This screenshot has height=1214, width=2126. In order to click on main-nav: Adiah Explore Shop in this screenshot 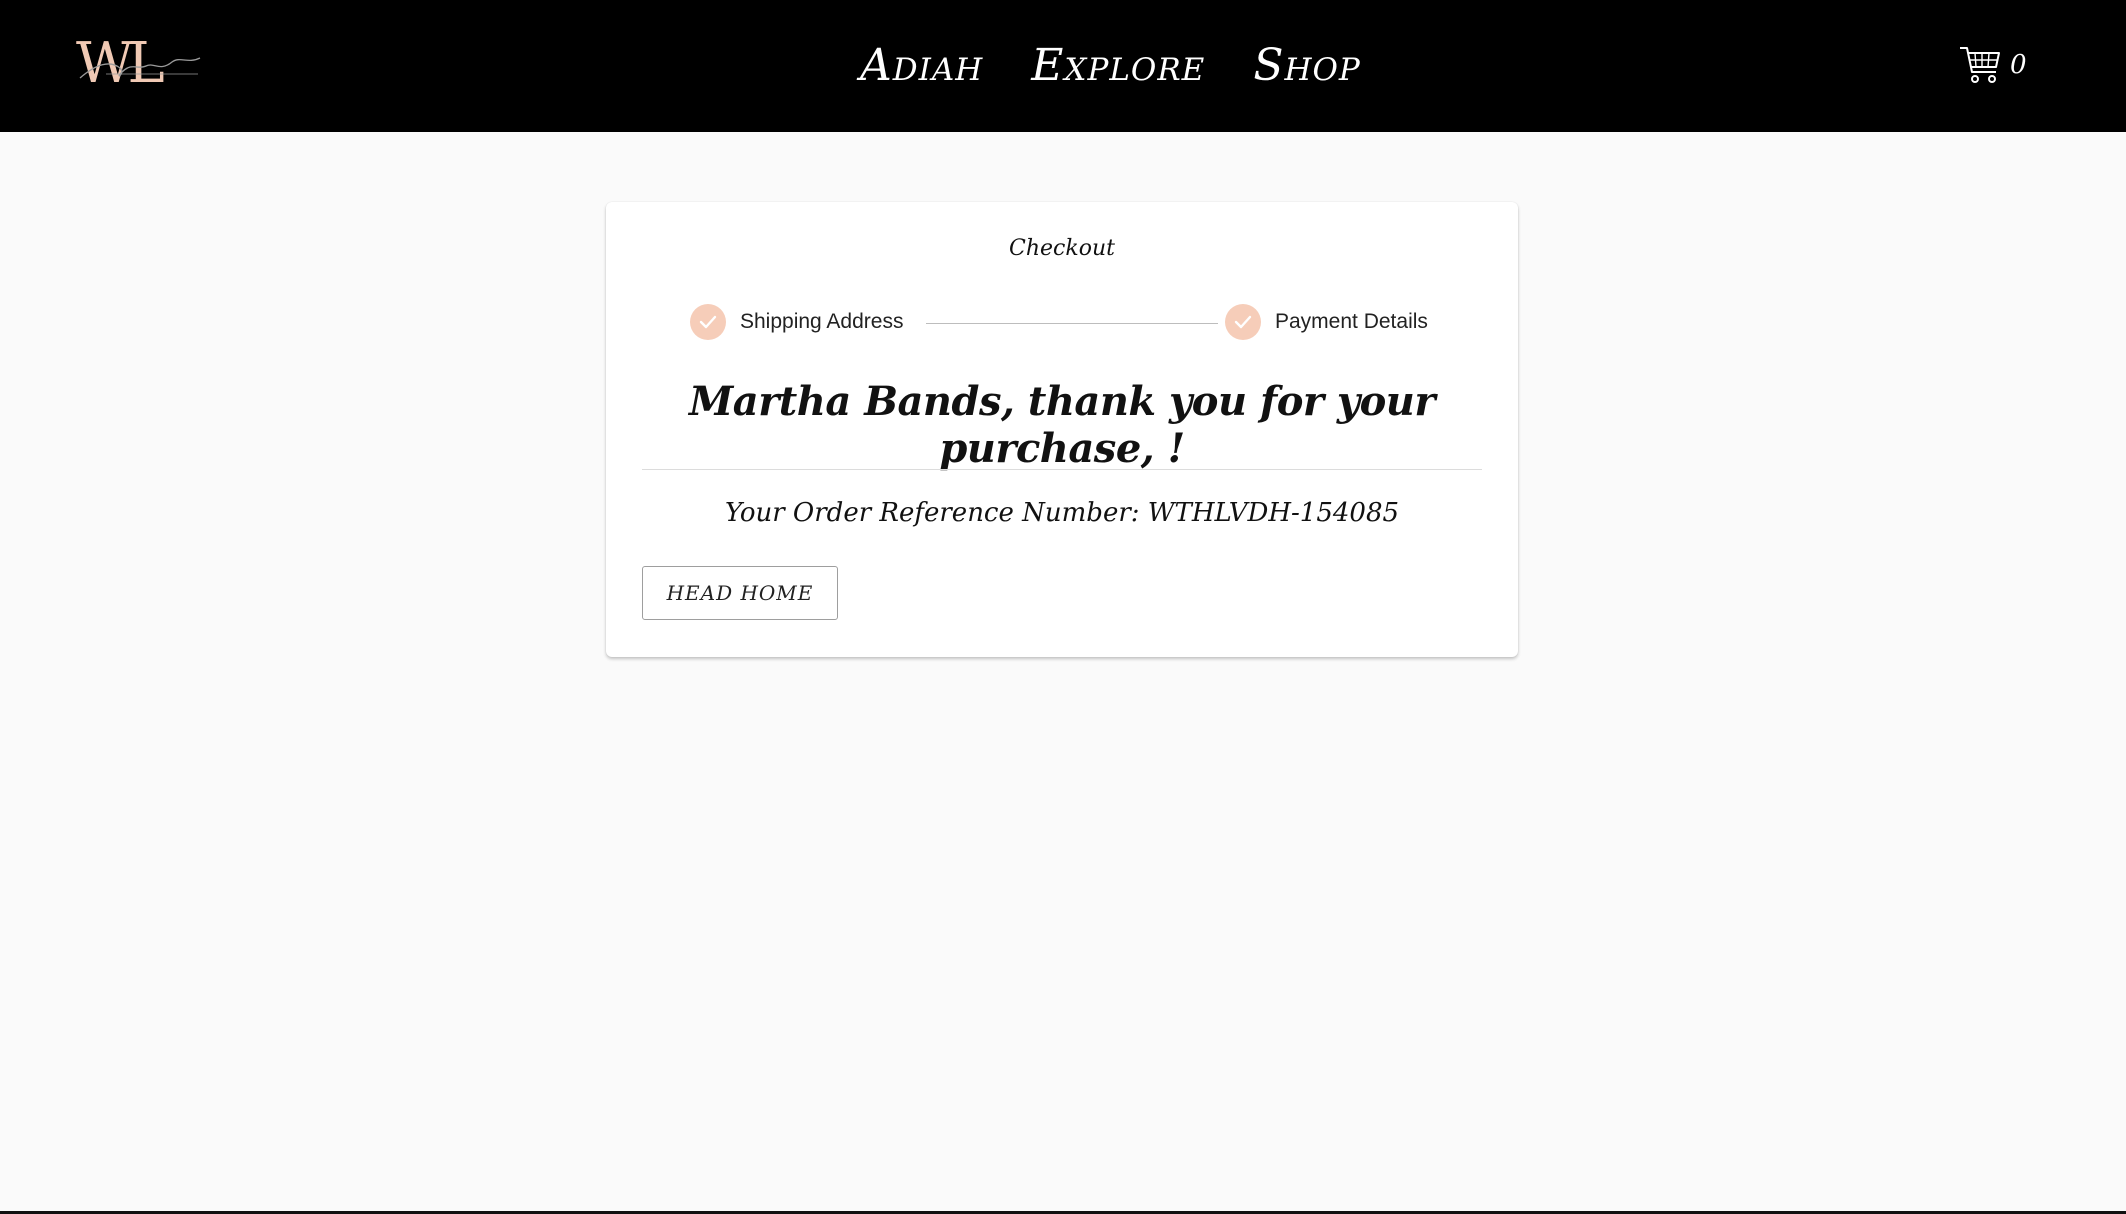, I will do `click(1110, 66)`.